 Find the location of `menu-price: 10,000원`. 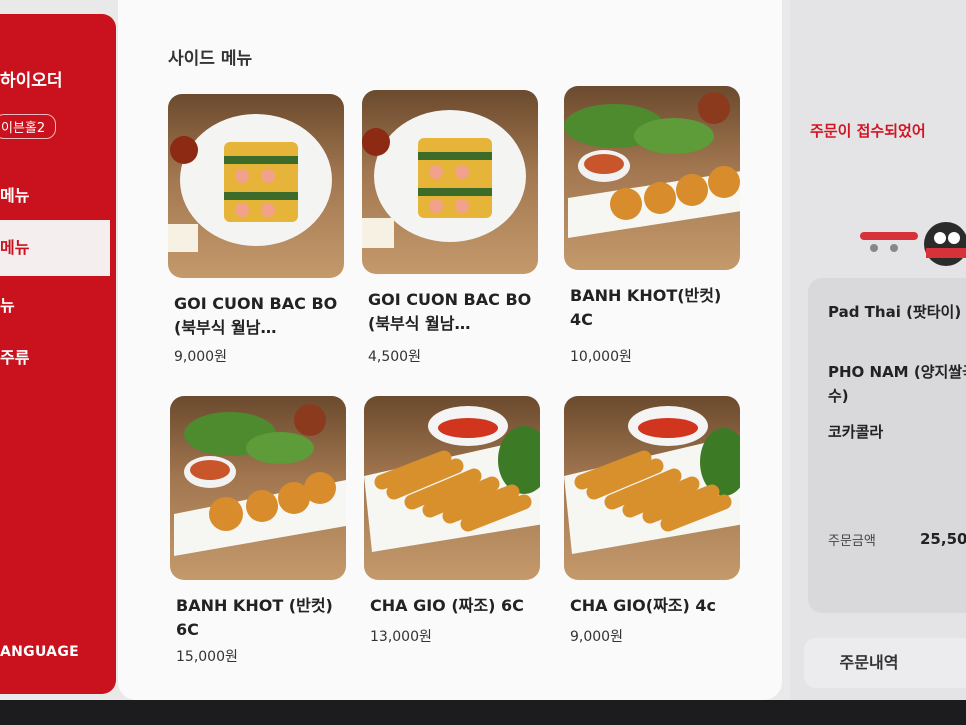

menu-price: 10,000원 is located at coordinates (601, 357).